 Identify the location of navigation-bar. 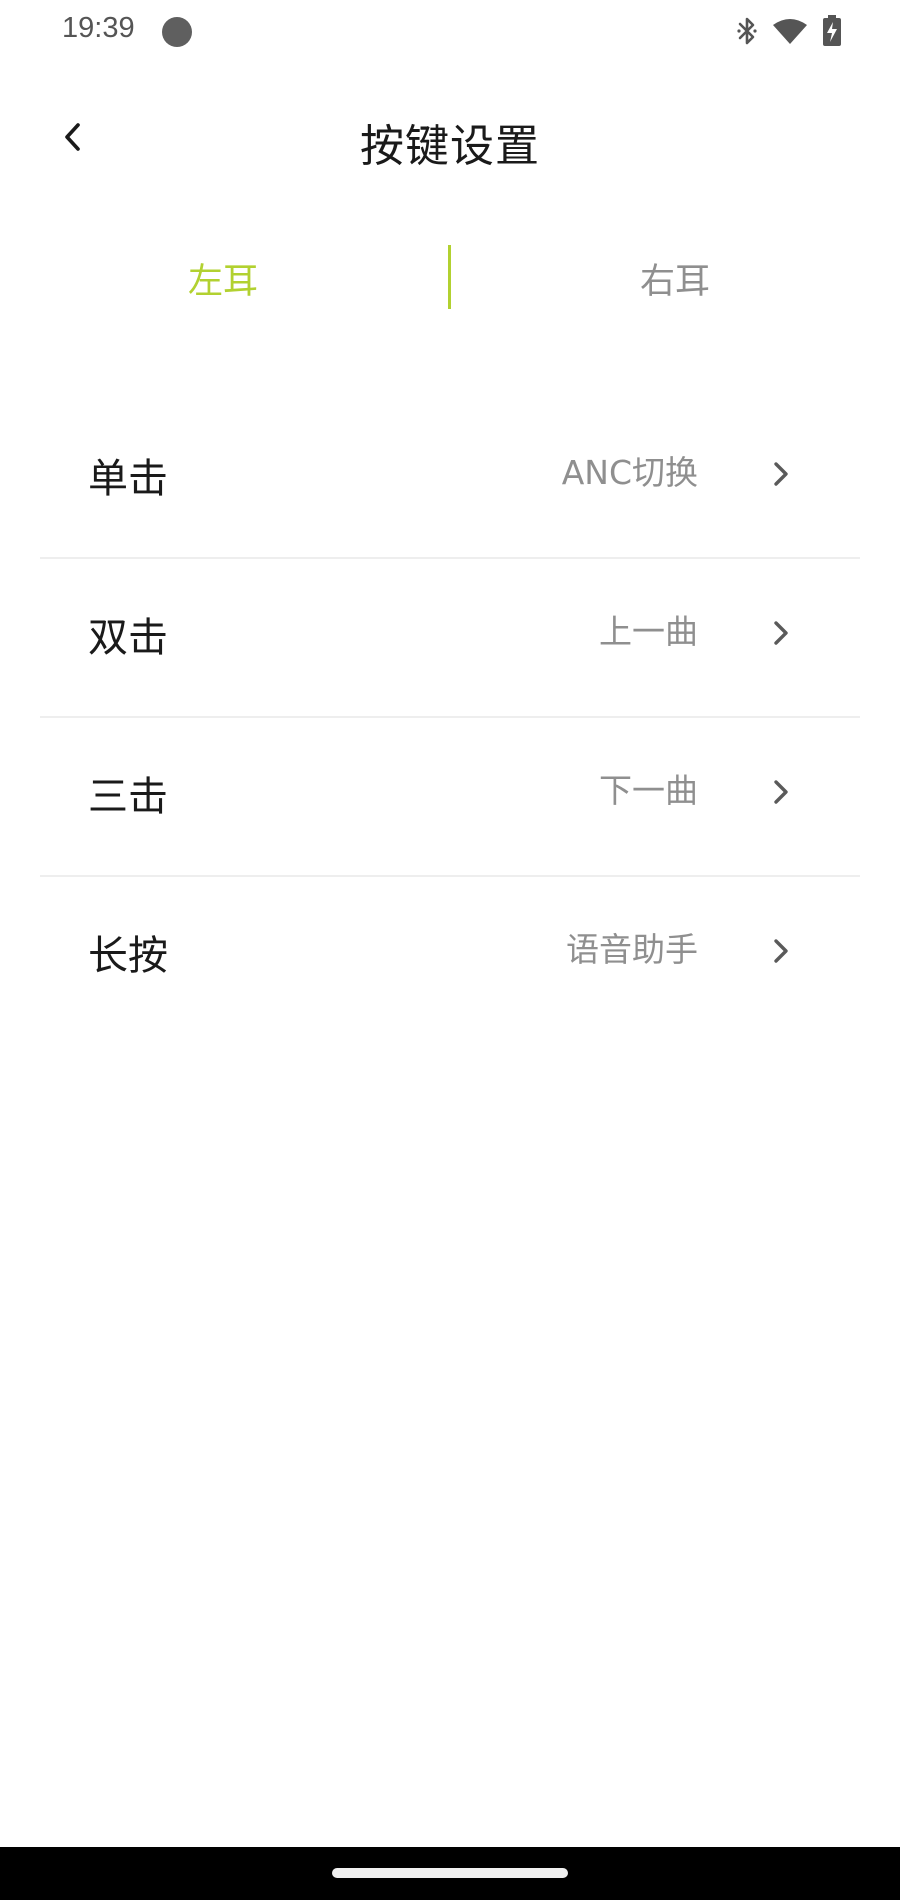
(450, 1873).